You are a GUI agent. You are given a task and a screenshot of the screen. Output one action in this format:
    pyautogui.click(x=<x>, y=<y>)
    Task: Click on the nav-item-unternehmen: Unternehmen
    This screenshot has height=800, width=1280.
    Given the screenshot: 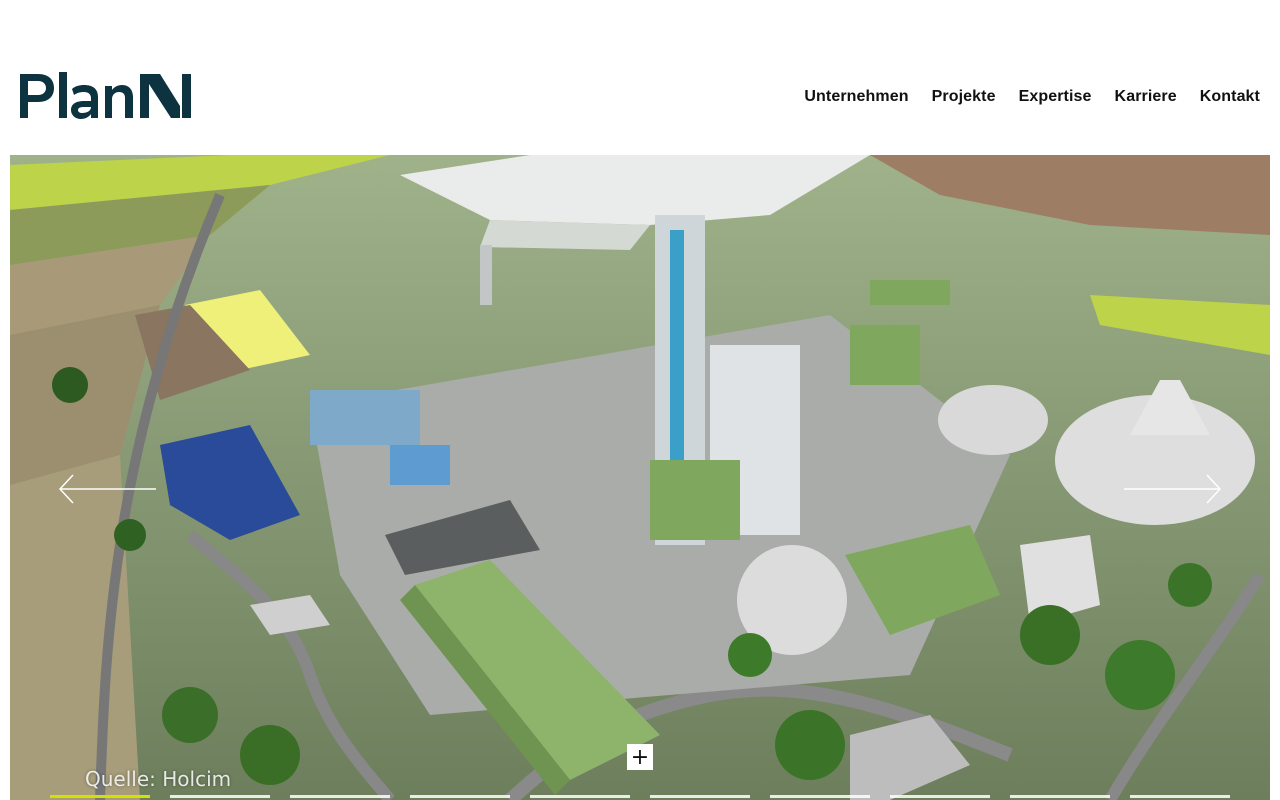 What is the action you would take?
    pyautogui.click(x=856, y=97)
    